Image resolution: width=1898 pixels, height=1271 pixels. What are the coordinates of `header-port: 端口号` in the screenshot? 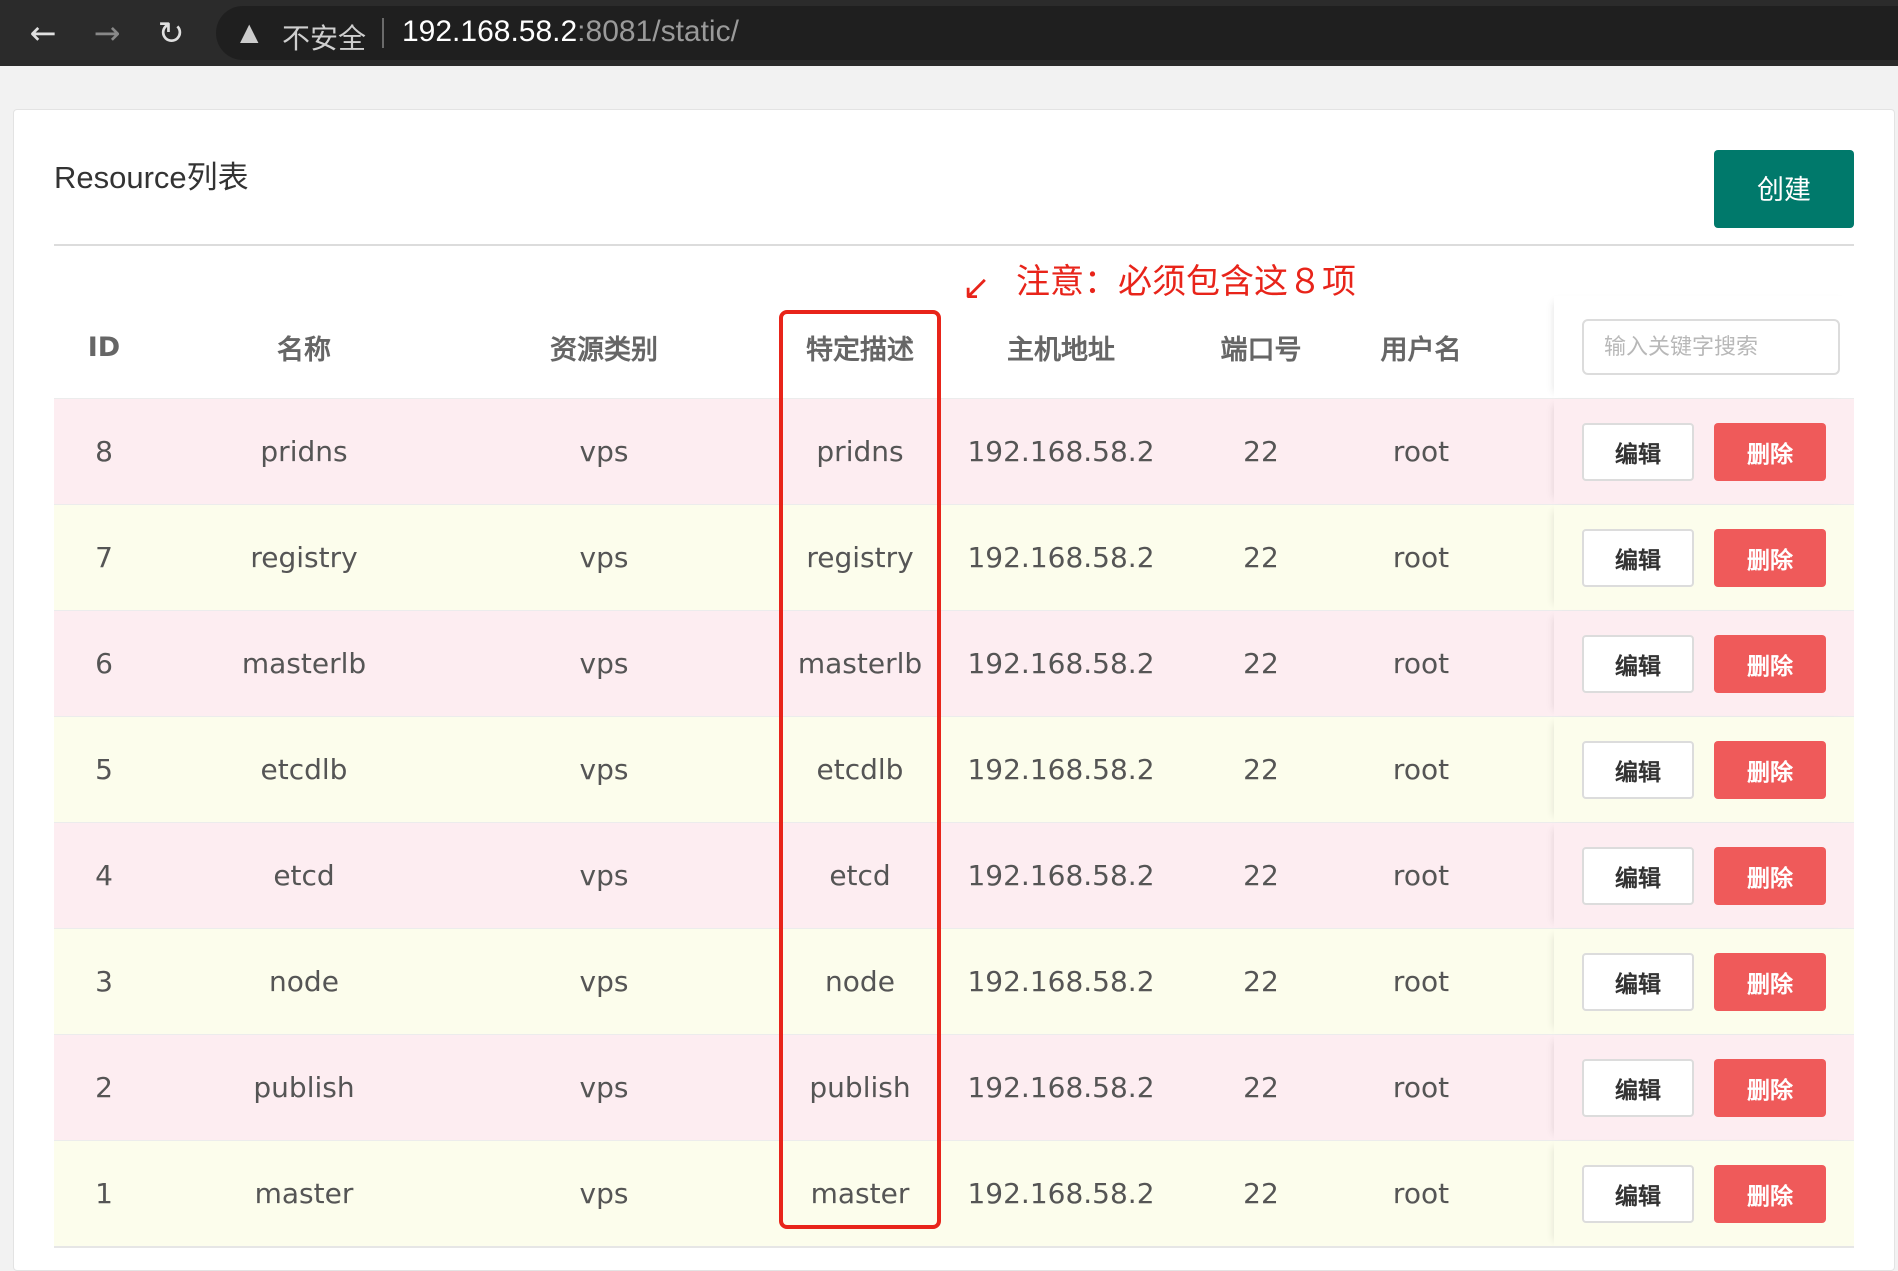 It's located at (1261, 350).